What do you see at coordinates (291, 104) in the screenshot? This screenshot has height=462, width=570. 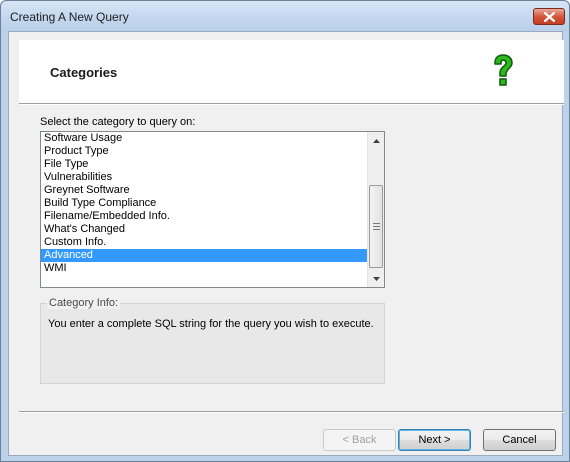 I see `header-divider` at bounding box center [291, 104].